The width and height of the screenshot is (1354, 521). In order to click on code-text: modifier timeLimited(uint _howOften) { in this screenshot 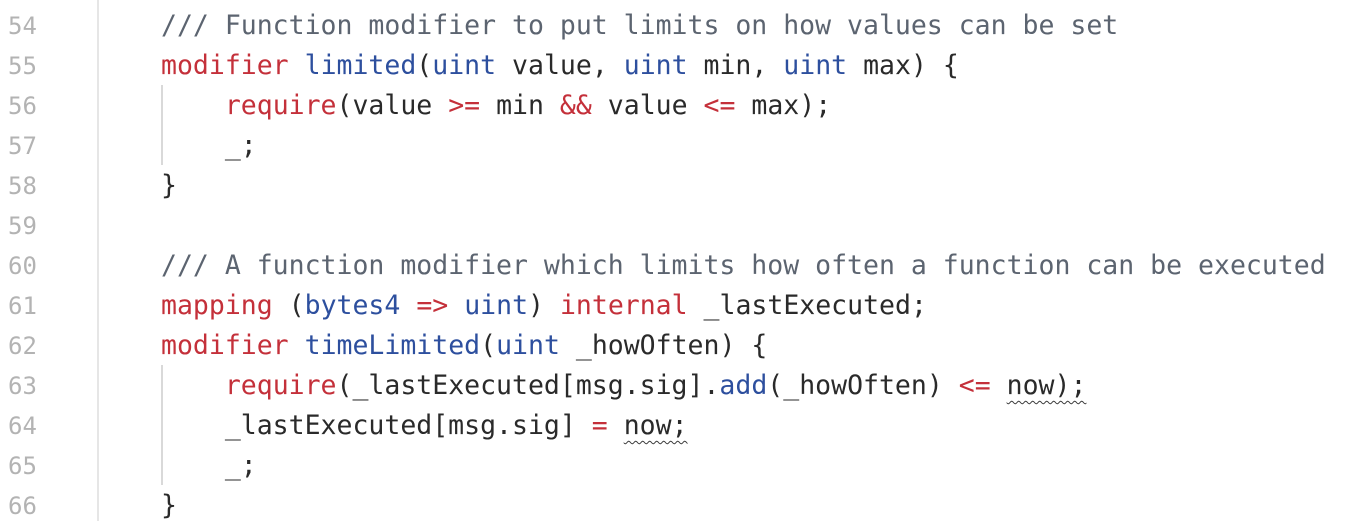, I will do `click(464, 346)`.